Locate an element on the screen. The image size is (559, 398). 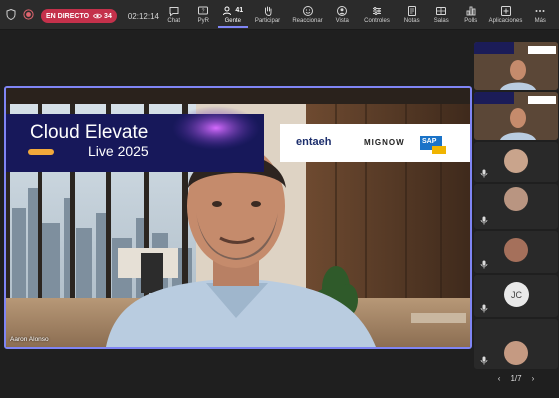
viewer-count: 34 is located at coordinates (102, 16).